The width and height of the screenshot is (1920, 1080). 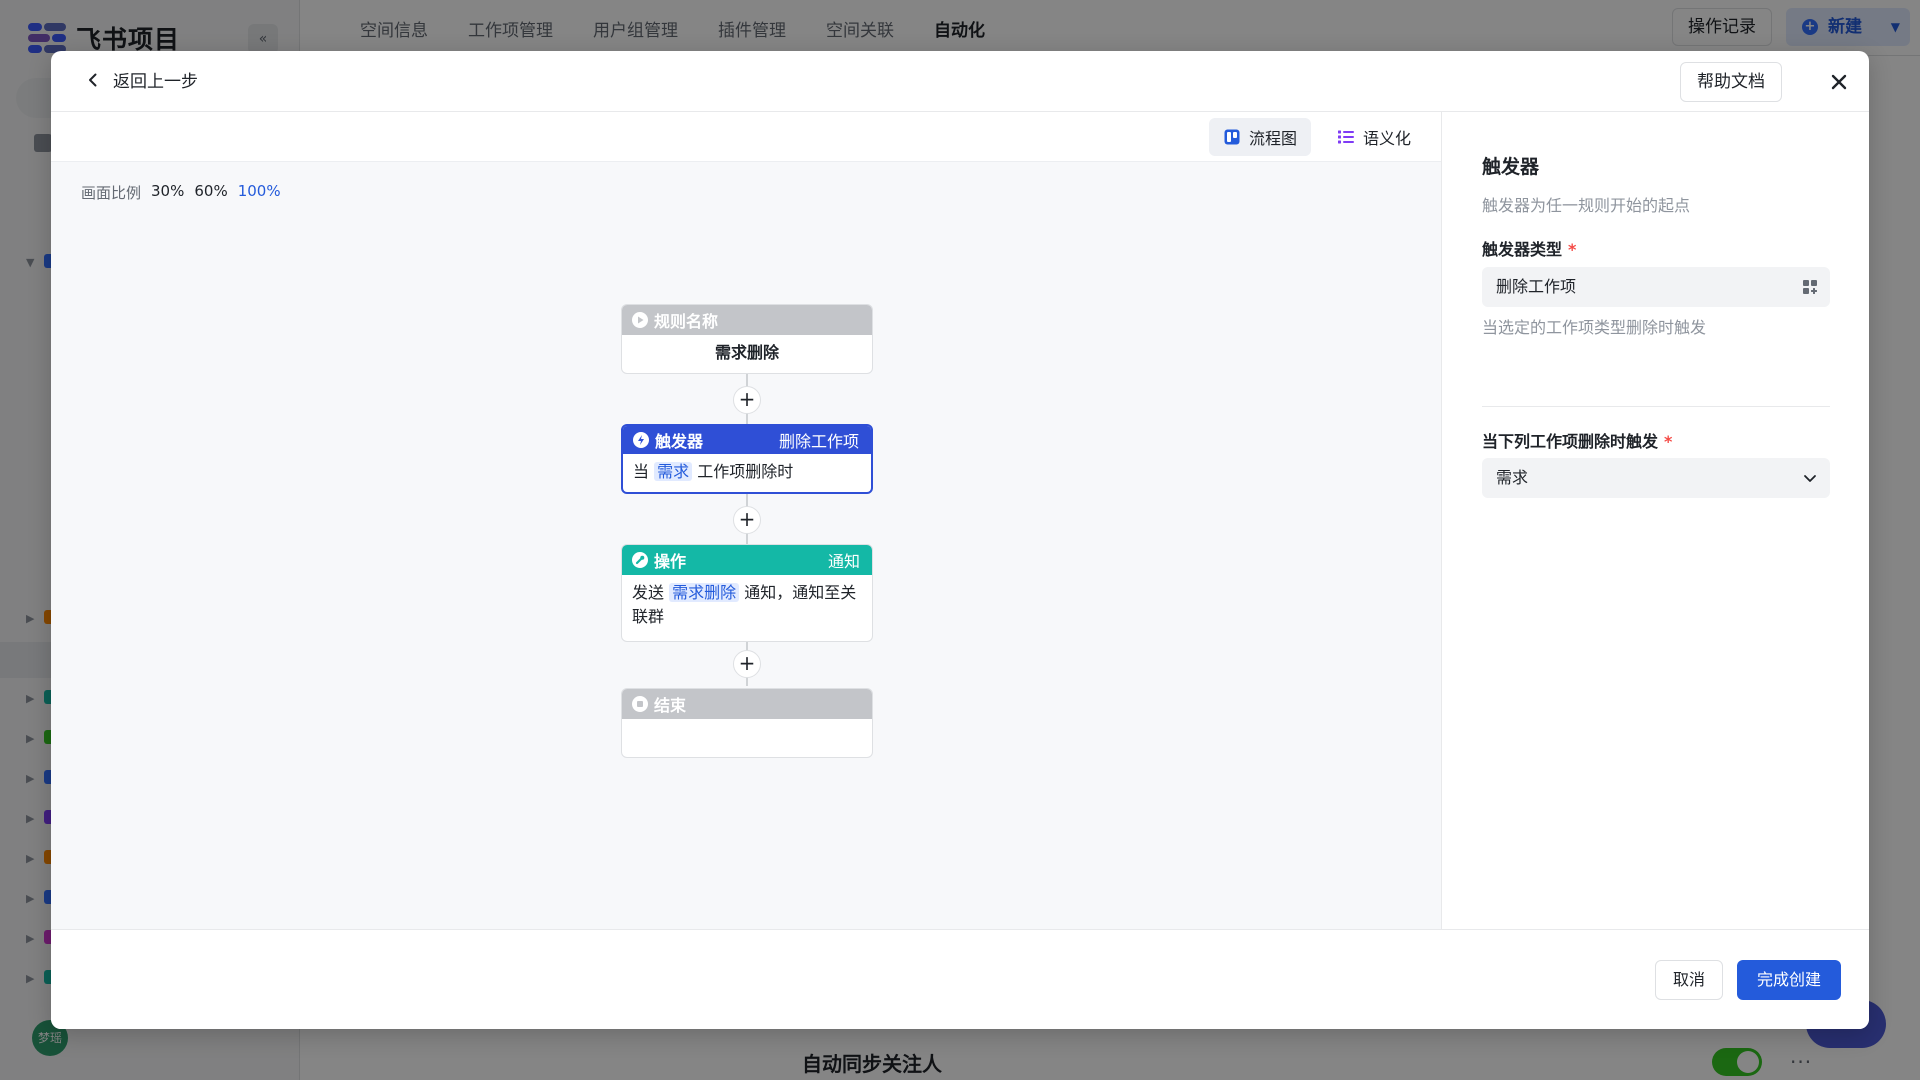 What do you see at coordinates (744, 604) in the screenshot?
I see `action-suffix: 通知，通知至关联群` at bounding box center [744, 604].